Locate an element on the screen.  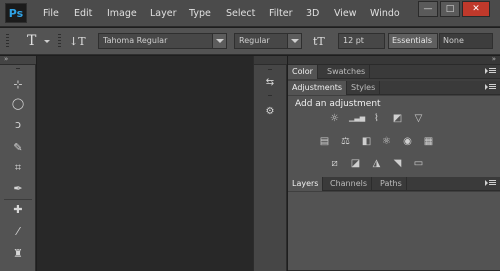
tab-paths: Paths is located at coordinates (391, 184).